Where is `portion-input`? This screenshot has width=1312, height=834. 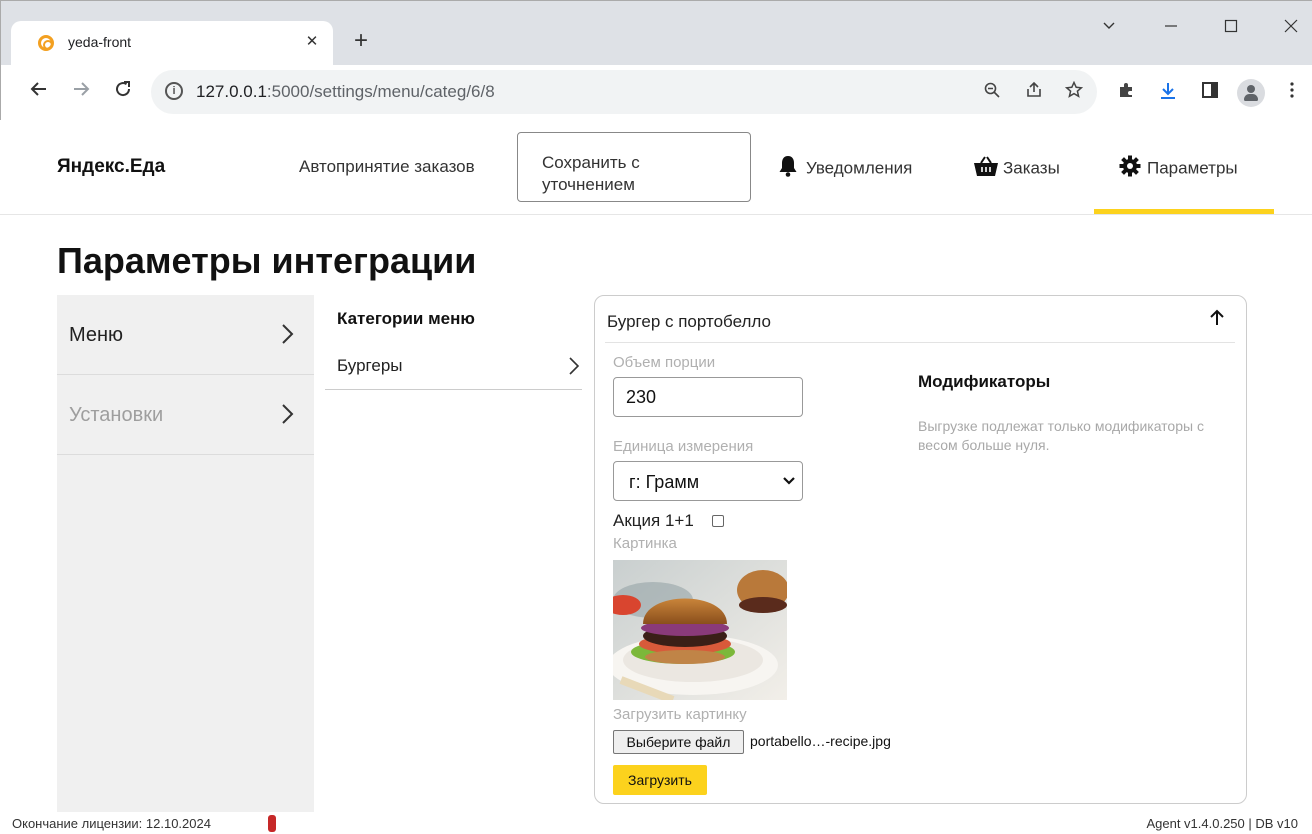 portion-input is located at coordinates (708, 397).